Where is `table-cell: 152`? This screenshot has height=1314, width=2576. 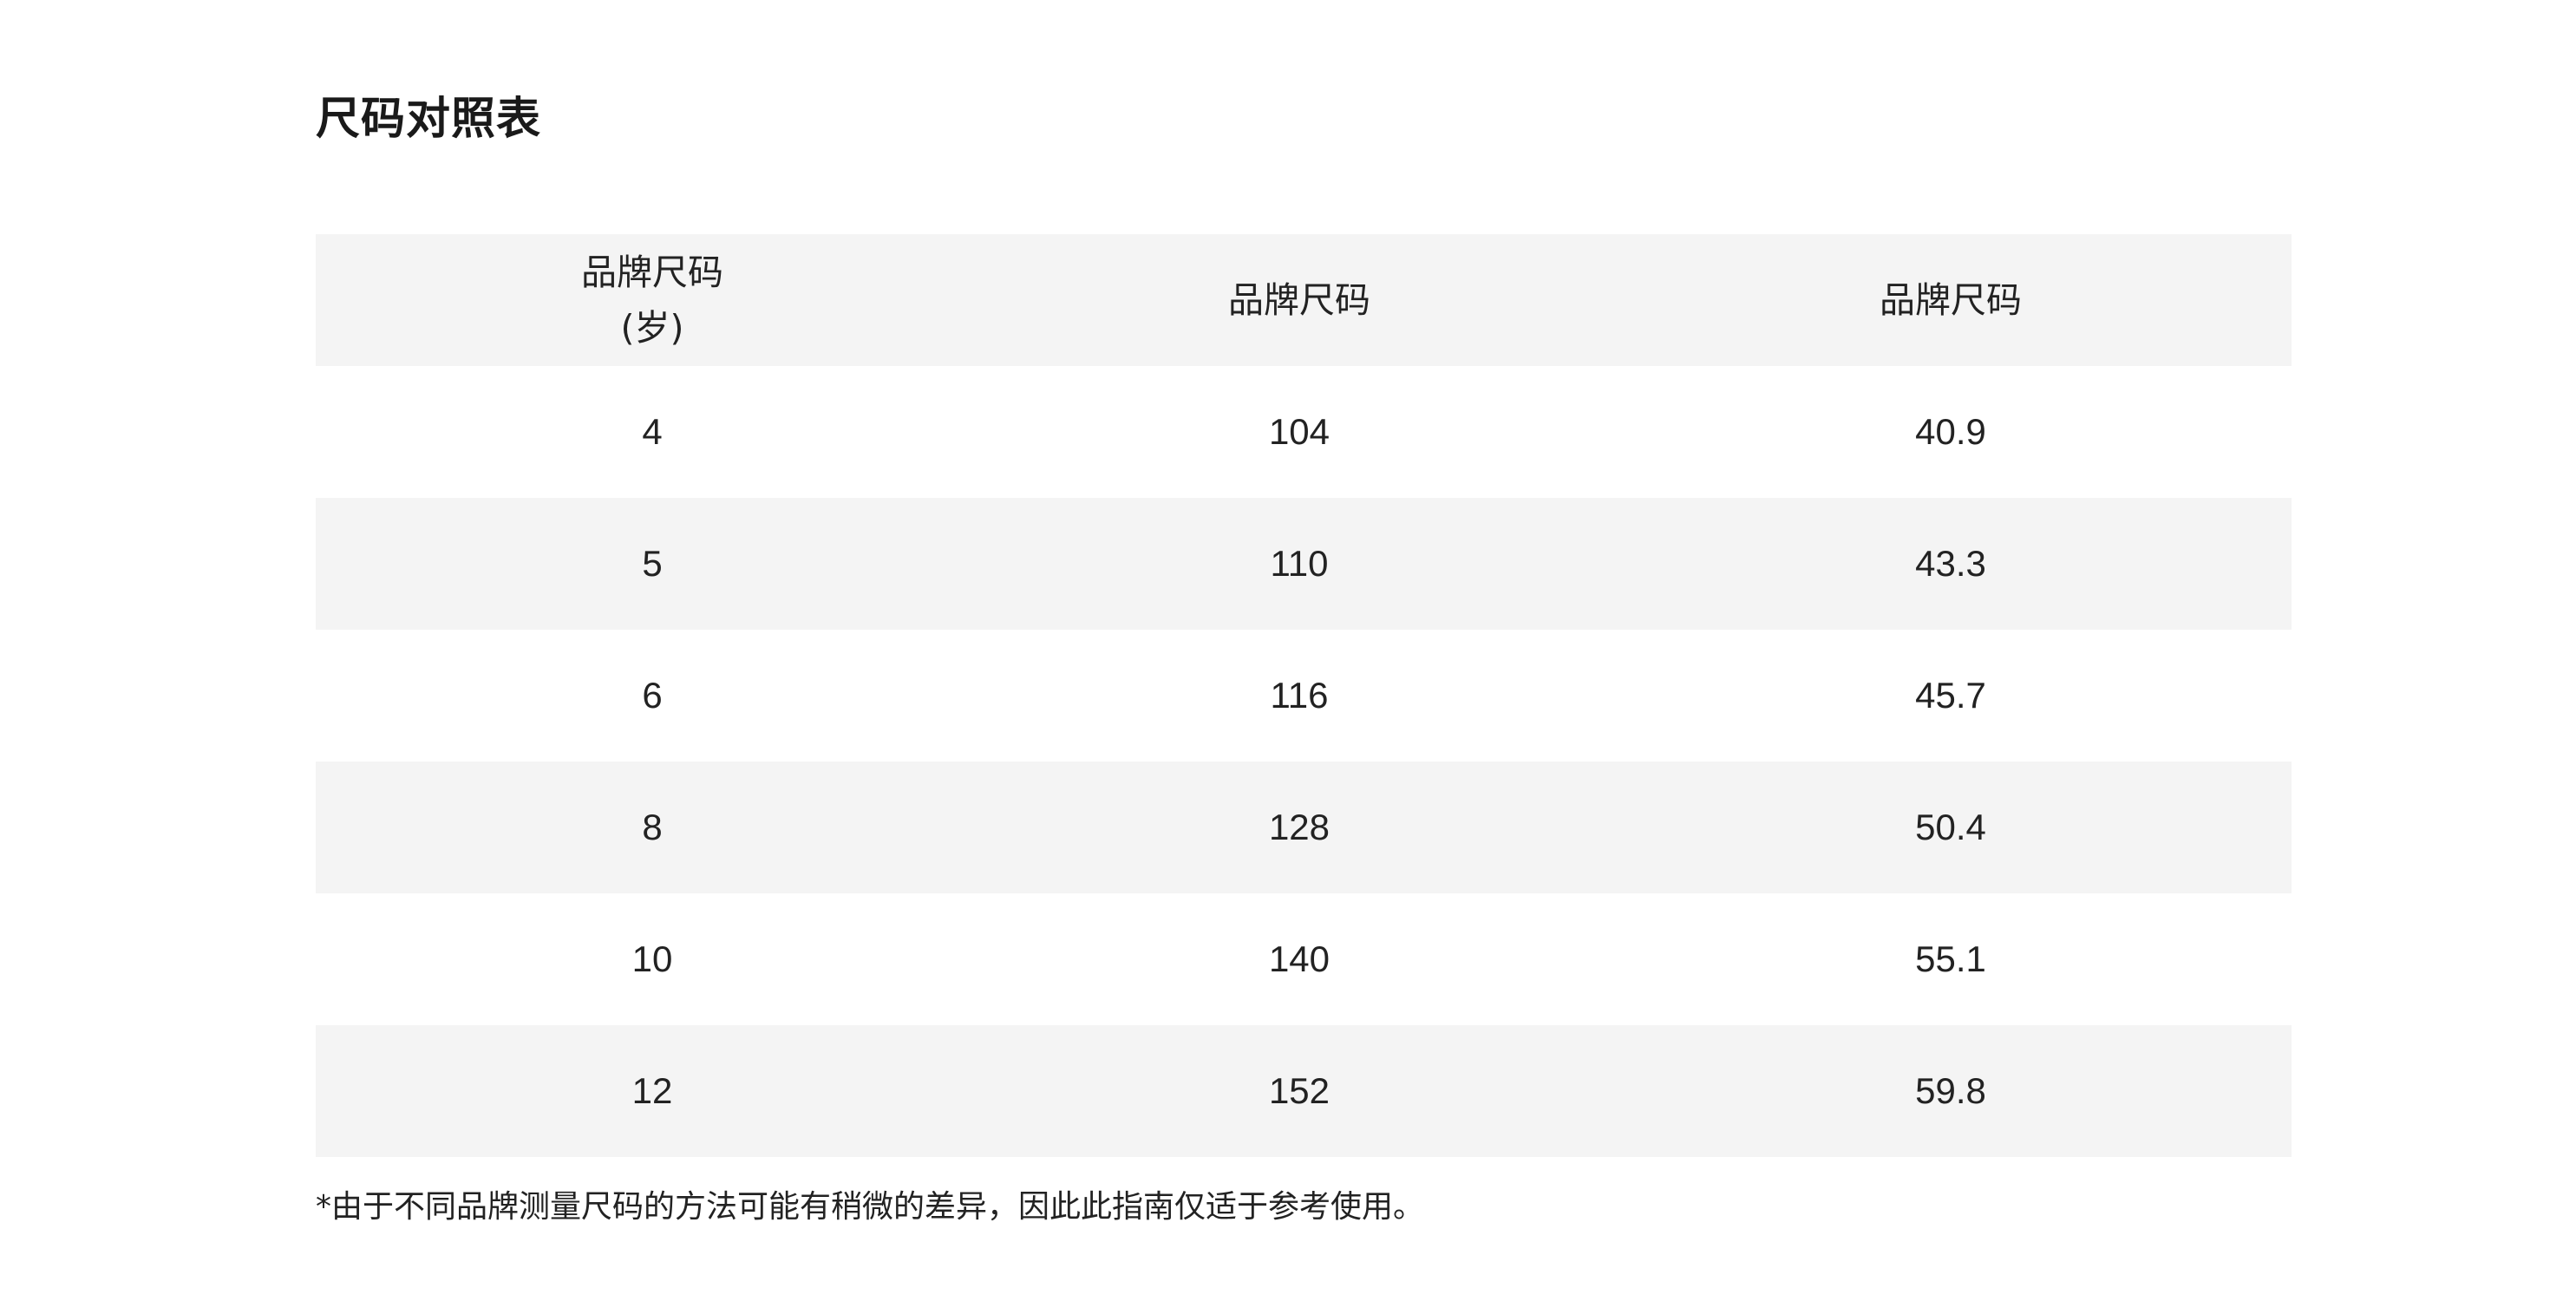 table-cell: 152 is located at coordinates (1299, 1090).